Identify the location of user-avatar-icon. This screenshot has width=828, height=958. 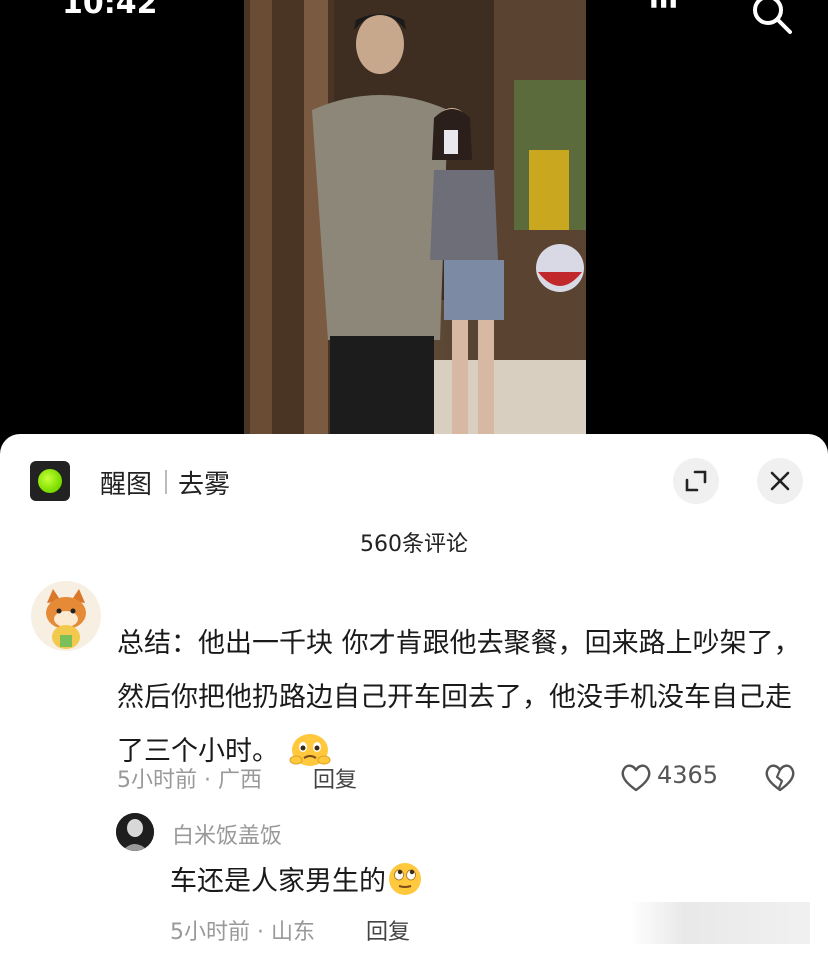
(135, 832).